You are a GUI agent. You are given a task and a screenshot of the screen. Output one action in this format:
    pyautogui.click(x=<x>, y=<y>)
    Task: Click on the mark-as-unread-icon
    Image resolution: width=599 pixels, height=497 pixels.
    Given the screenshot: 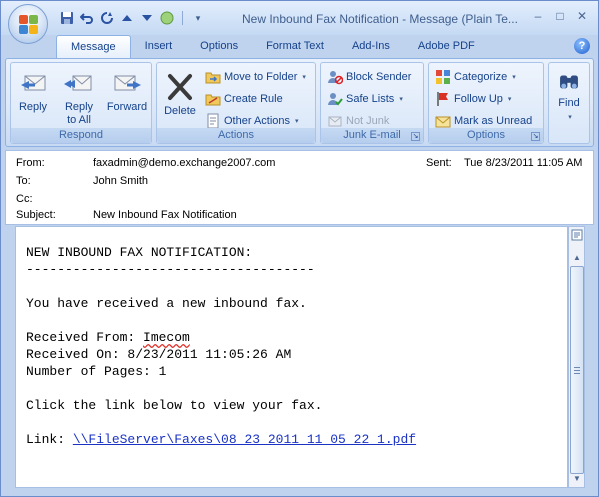 What is the action you would take?
    pyautogui.click(x=443, y=122)
    